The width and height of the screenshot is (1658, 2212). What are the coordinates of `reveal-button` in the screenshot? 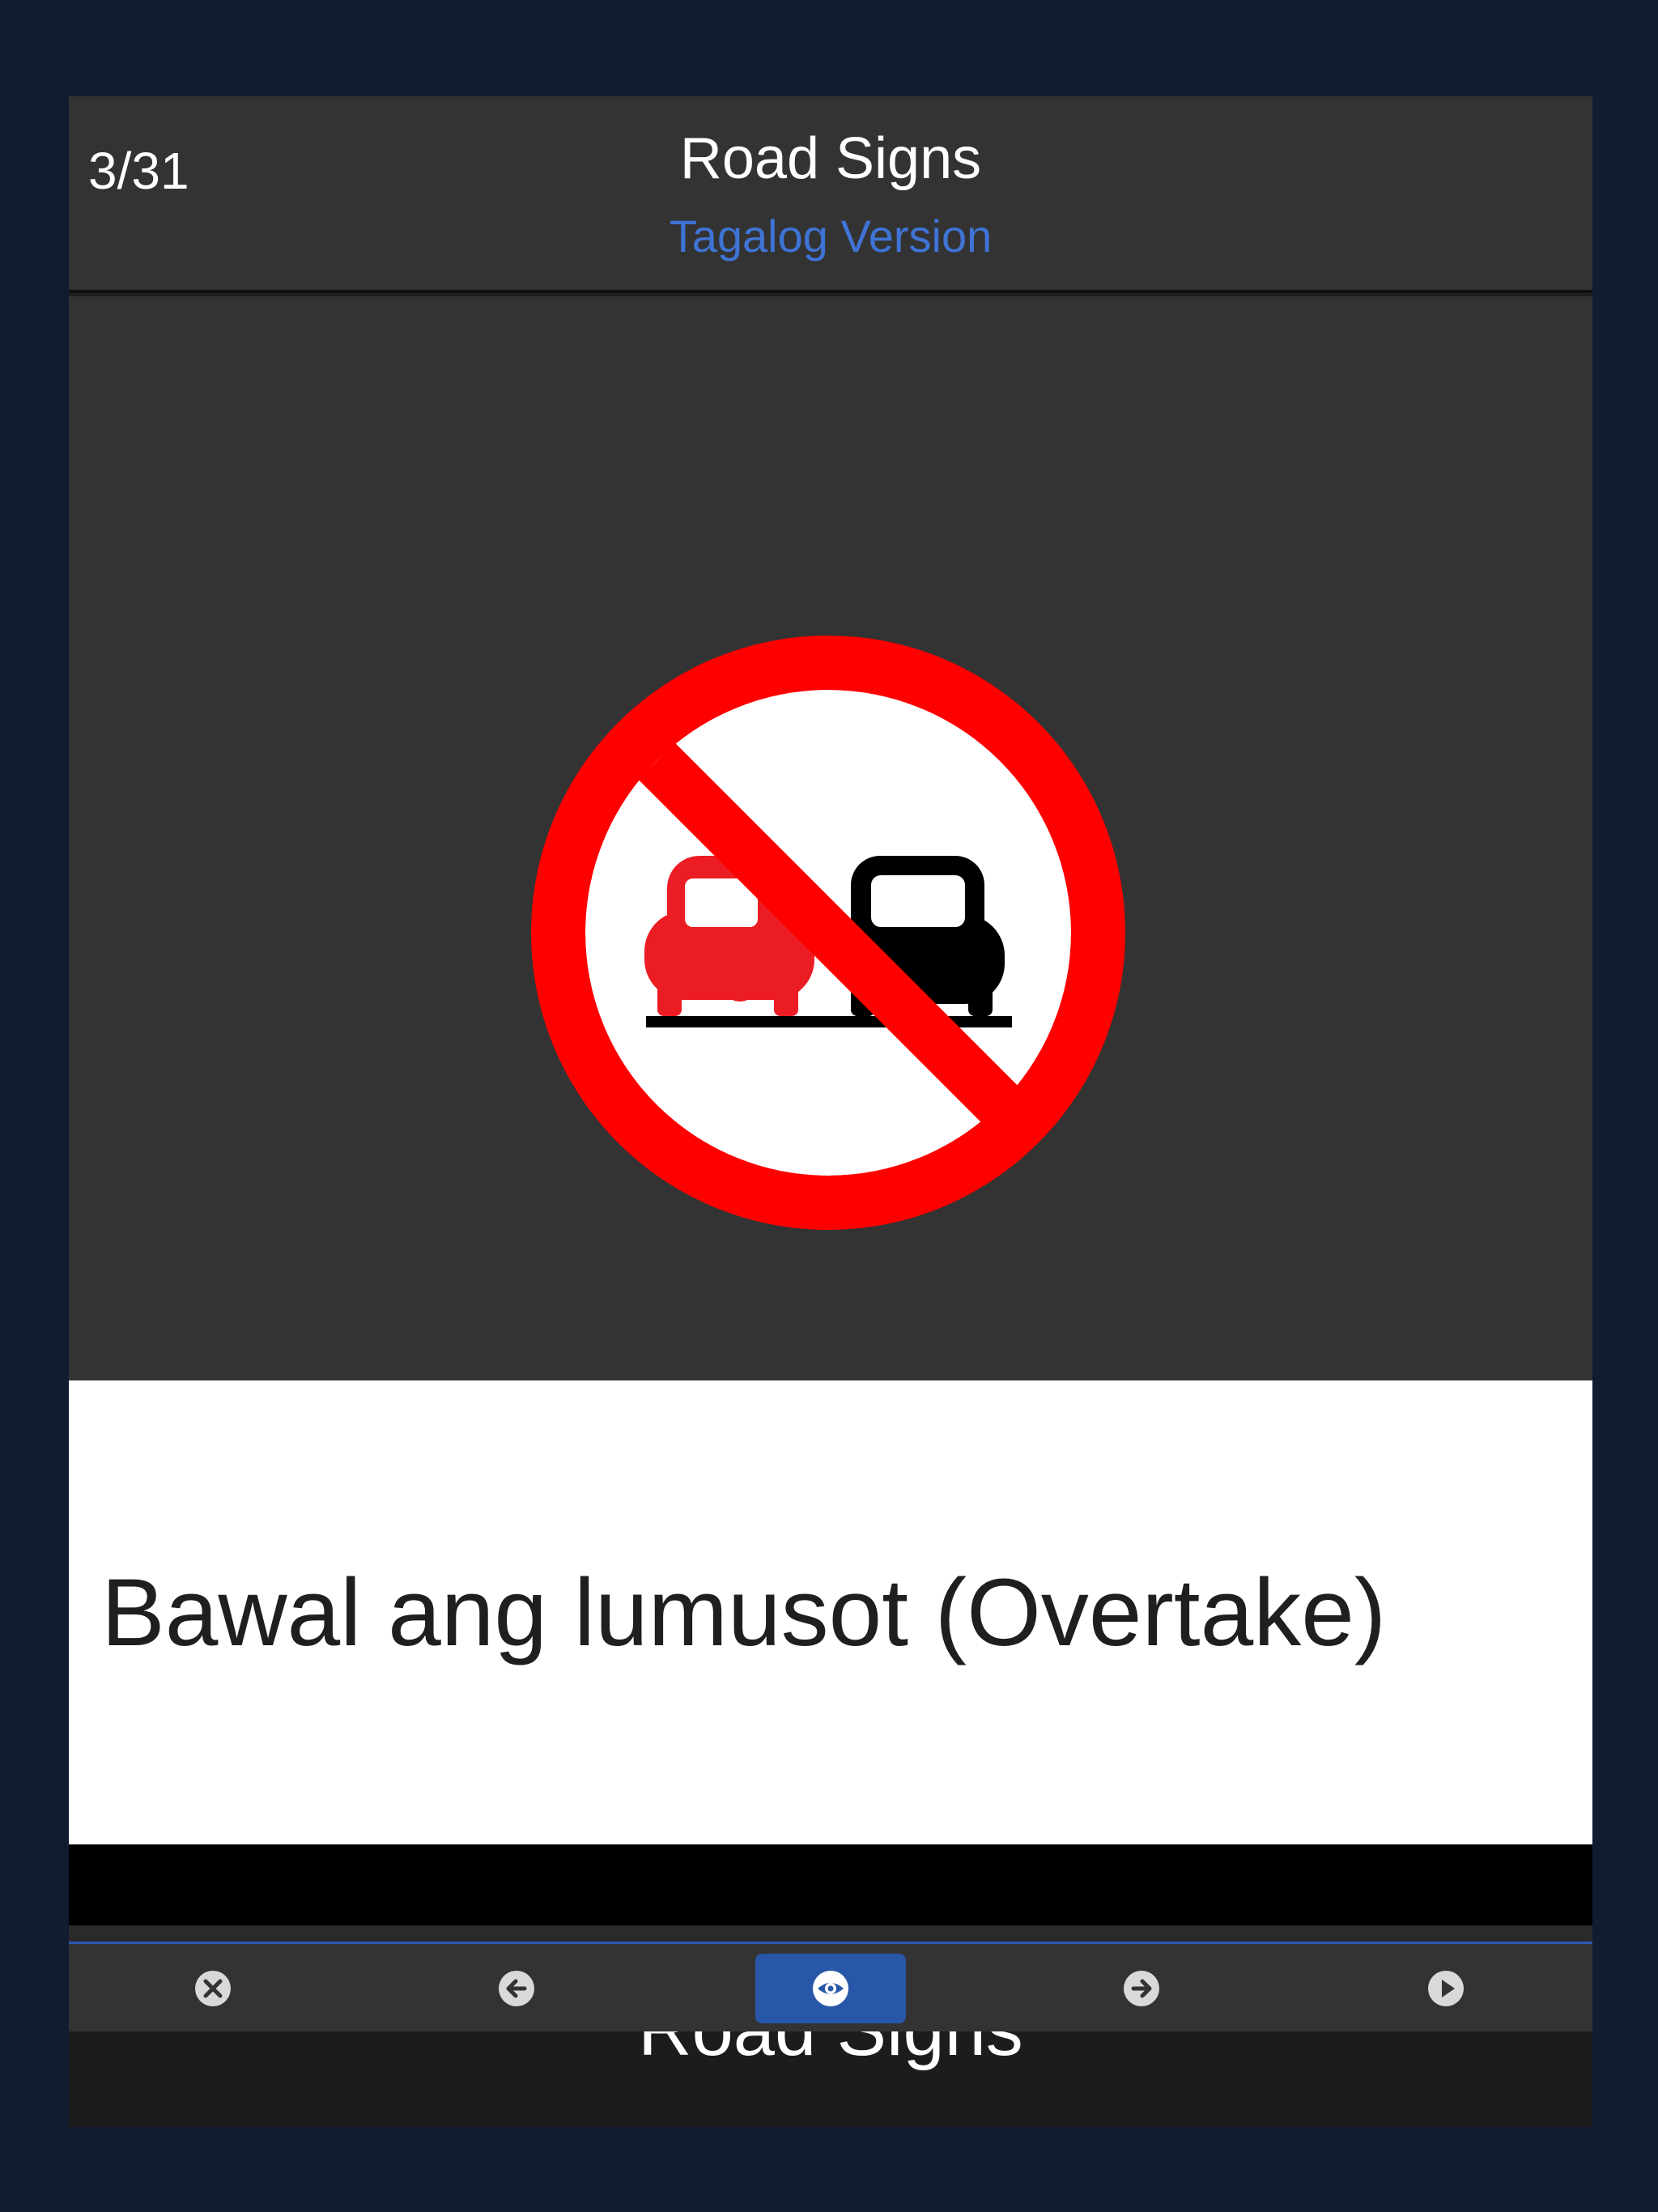 It's located at (830, 1989).